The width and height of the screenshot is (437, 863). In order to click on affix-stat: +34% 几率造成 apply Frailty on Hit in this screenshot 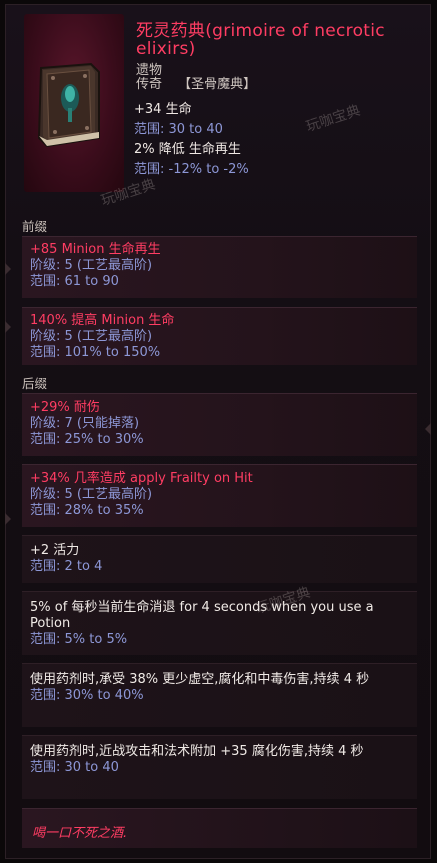, I will do `click(141, 478)`.